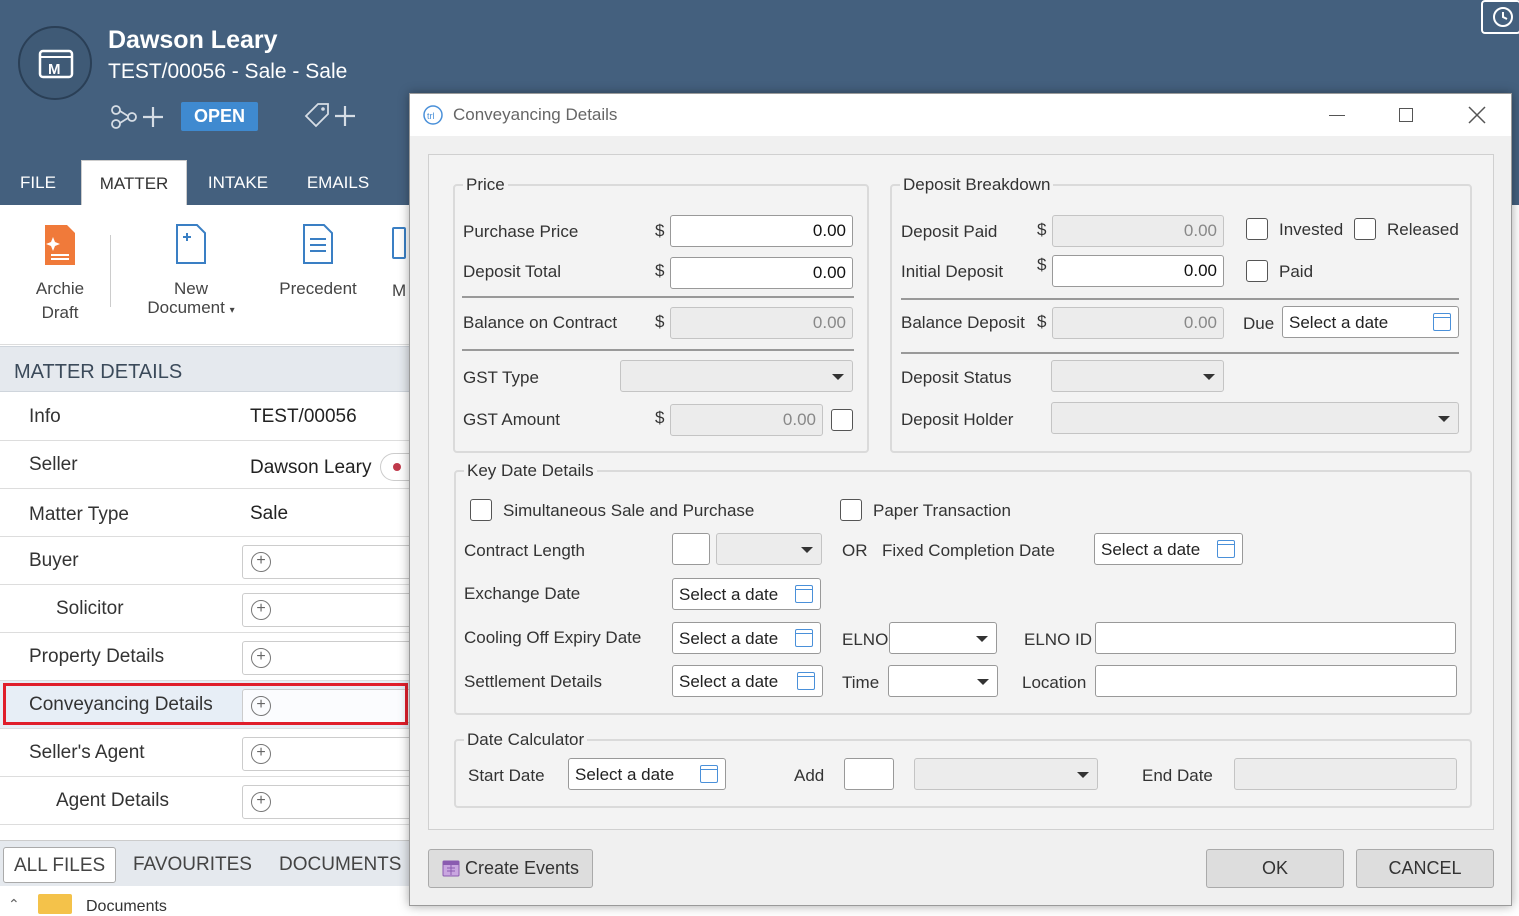 The height and width of the screenshot is (916, 1519). What do you see at coordinates (311, 467) in the screenshot?
I see `row-value: Dawson Leary` at bounding box center [311, 467].